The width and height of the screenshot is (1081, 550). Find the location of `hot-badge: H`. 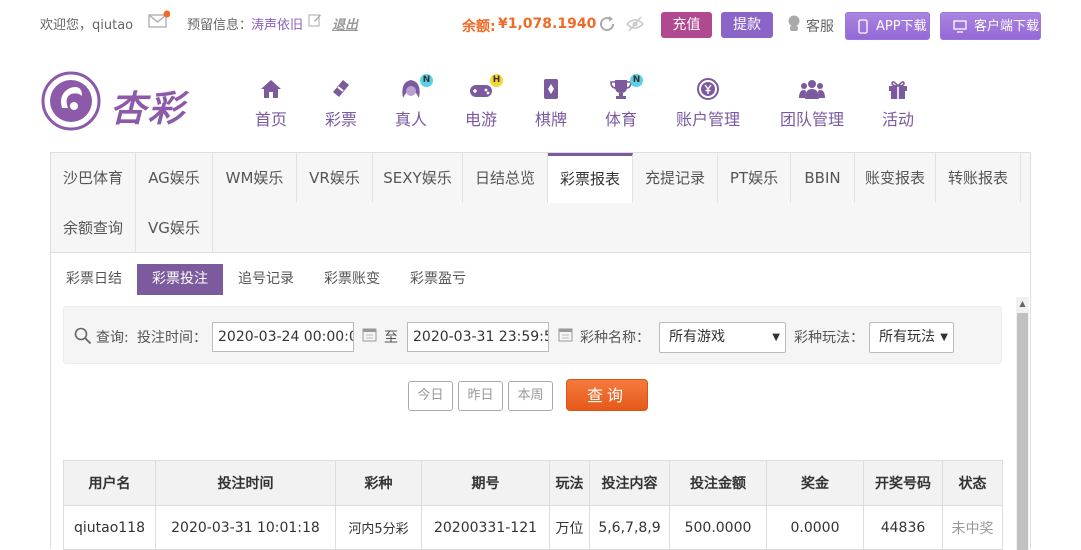

hot-badge: H is located at coordinates (496, 80).